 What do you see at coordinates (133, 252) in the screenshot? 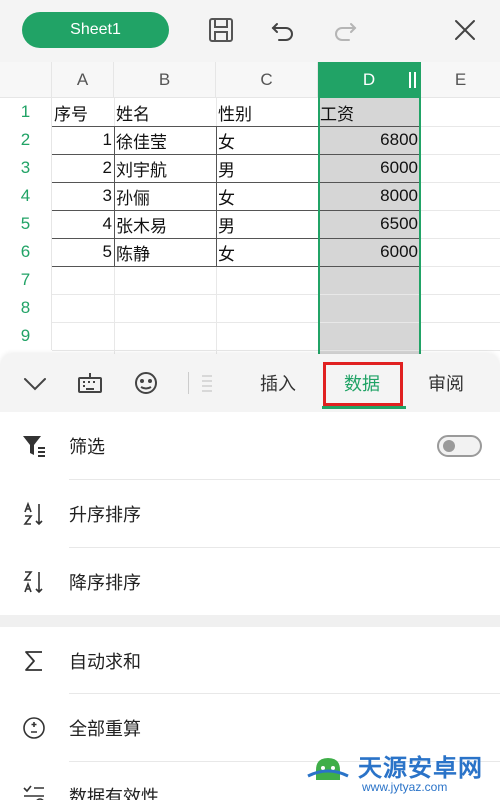
I see `cell-b6: 陈静` at bounding box center [133, 252].